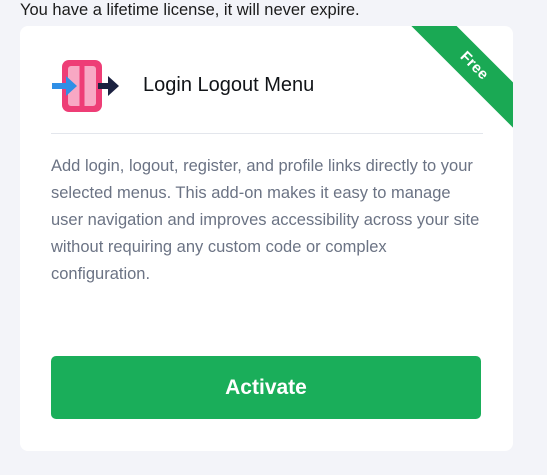 The height and width of the screenshot is (475, 547). Describe the element at coordinates (267, 133) in the screenshot. I see `divider` at that location.